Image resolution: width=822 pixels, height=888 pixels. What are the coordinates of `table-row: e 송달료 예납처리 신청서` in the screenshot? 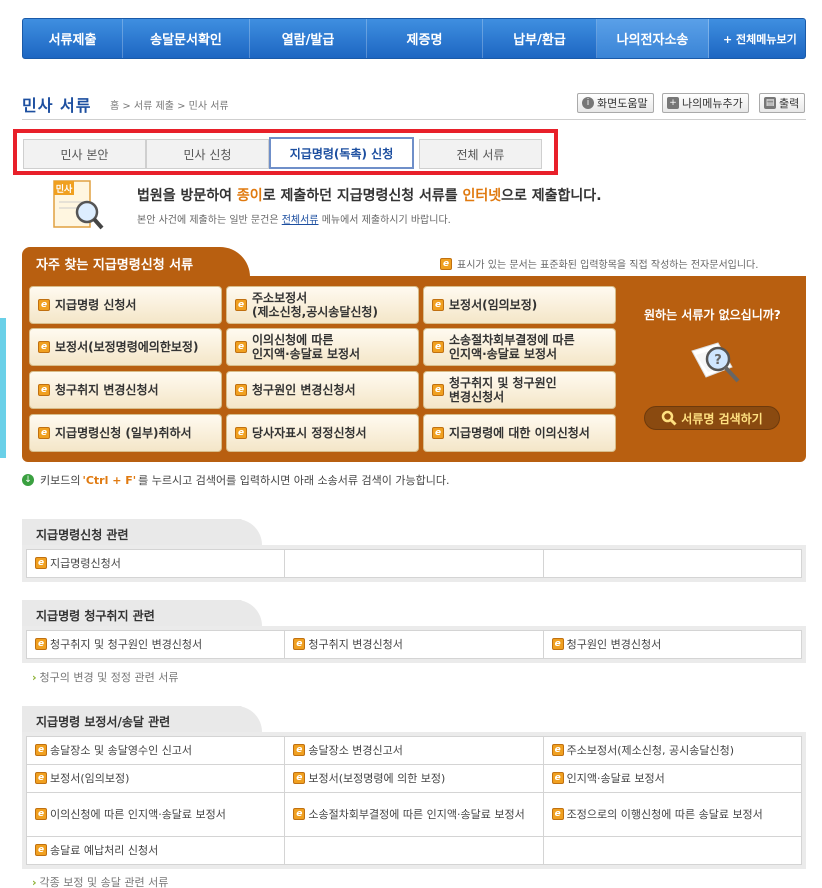 It's located at (414, 850).